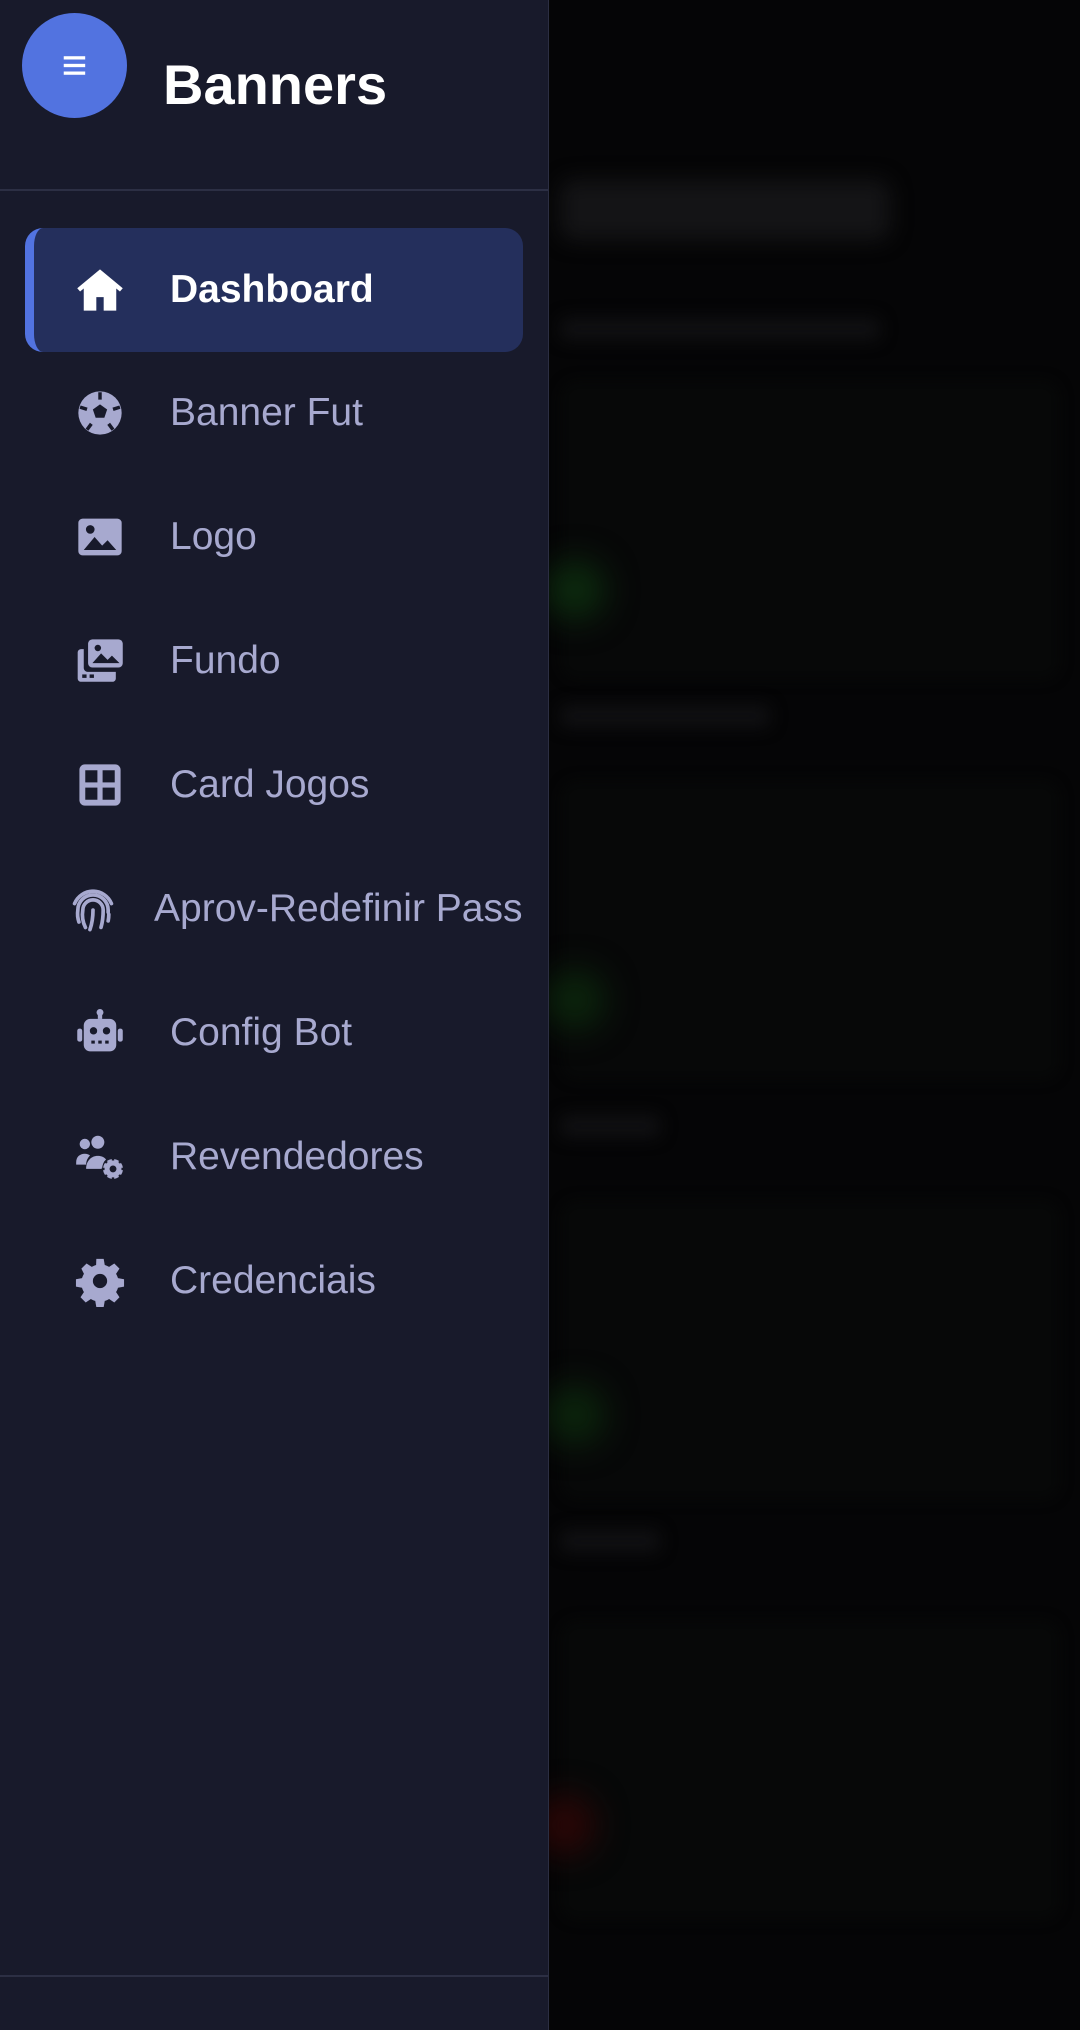 The image size is (1080, 2030). What do you see at coordinates (100, 1157) in the screenshot?
I see `users-gear-icon` at bounding box center [100, 1157].